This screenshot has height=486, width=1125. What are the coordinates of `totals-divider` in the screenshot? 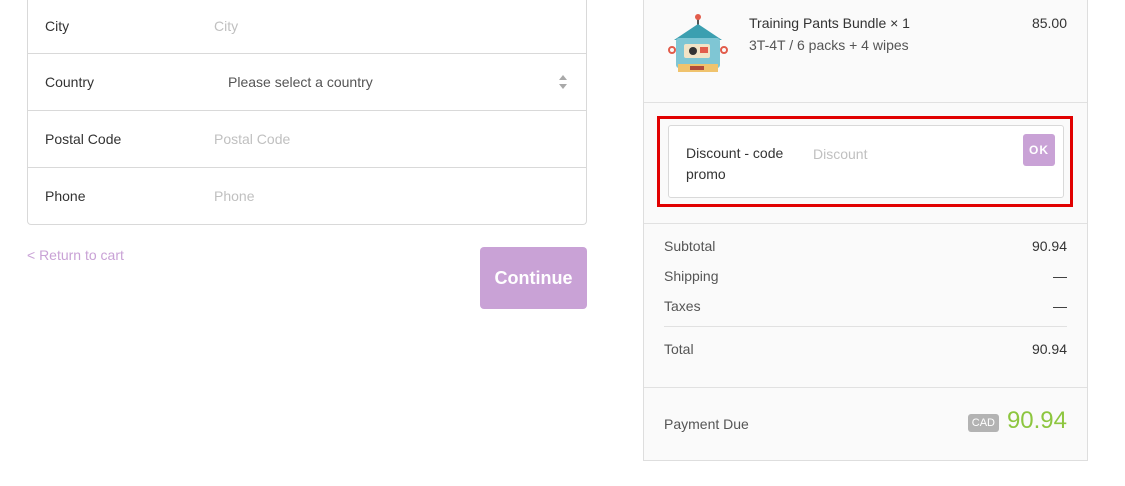 It's located at (865, 326).